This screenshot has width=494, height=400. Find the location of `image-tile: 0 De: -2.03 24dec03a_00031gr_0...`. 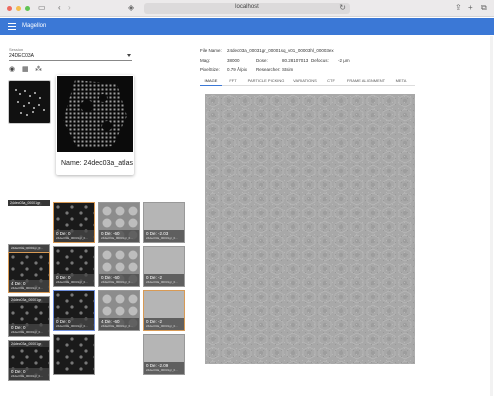

image-tile: 0 De: -2.03 24dec03a_00031gr_0... is located at coordinates (164, 222).